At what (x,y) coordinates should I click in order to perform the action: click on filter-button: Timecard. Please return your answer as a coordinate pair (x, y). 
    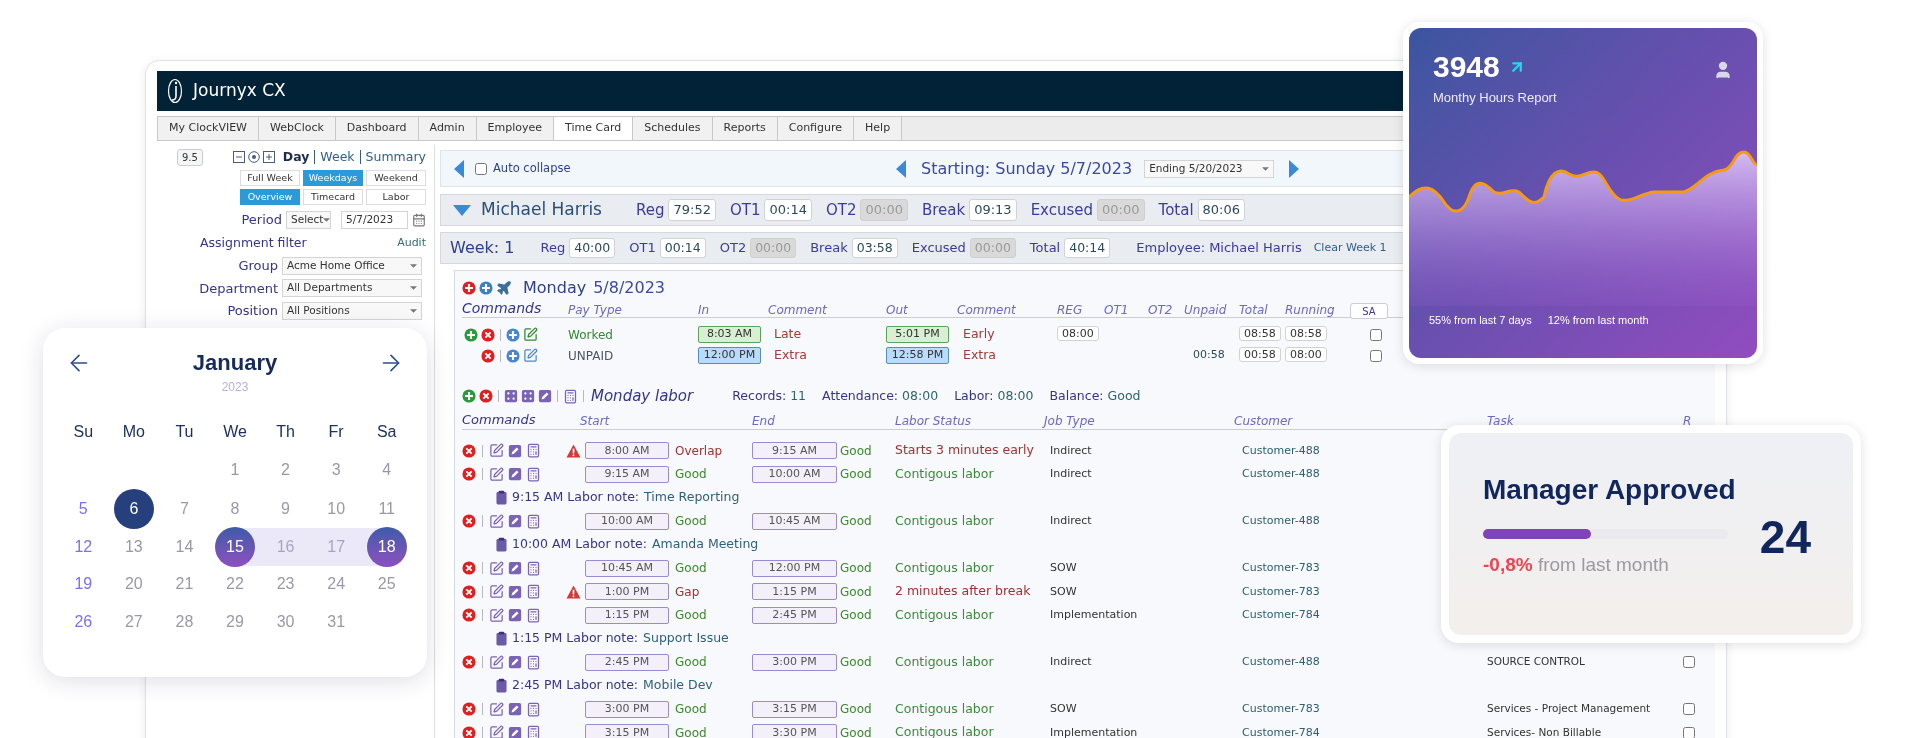
    Looking at the image, I should click on (333, 196).